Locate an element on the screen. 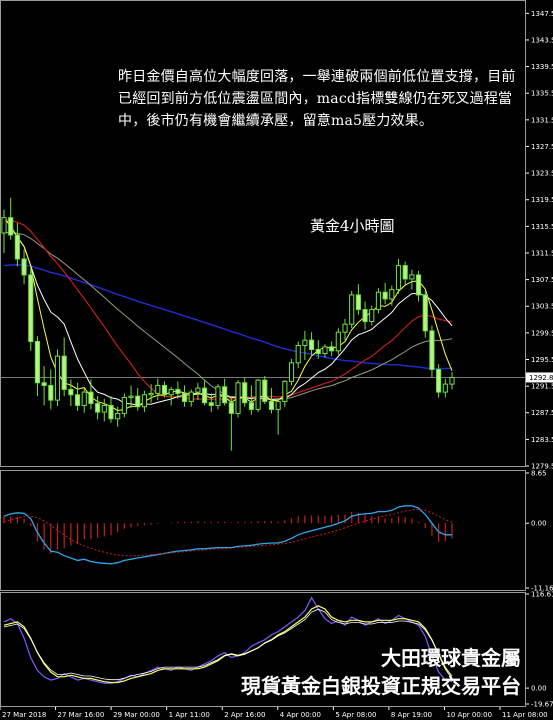 The image size is (553, 720). stochastic-tick-label: 116.617 is located at coordinates (542, 595).